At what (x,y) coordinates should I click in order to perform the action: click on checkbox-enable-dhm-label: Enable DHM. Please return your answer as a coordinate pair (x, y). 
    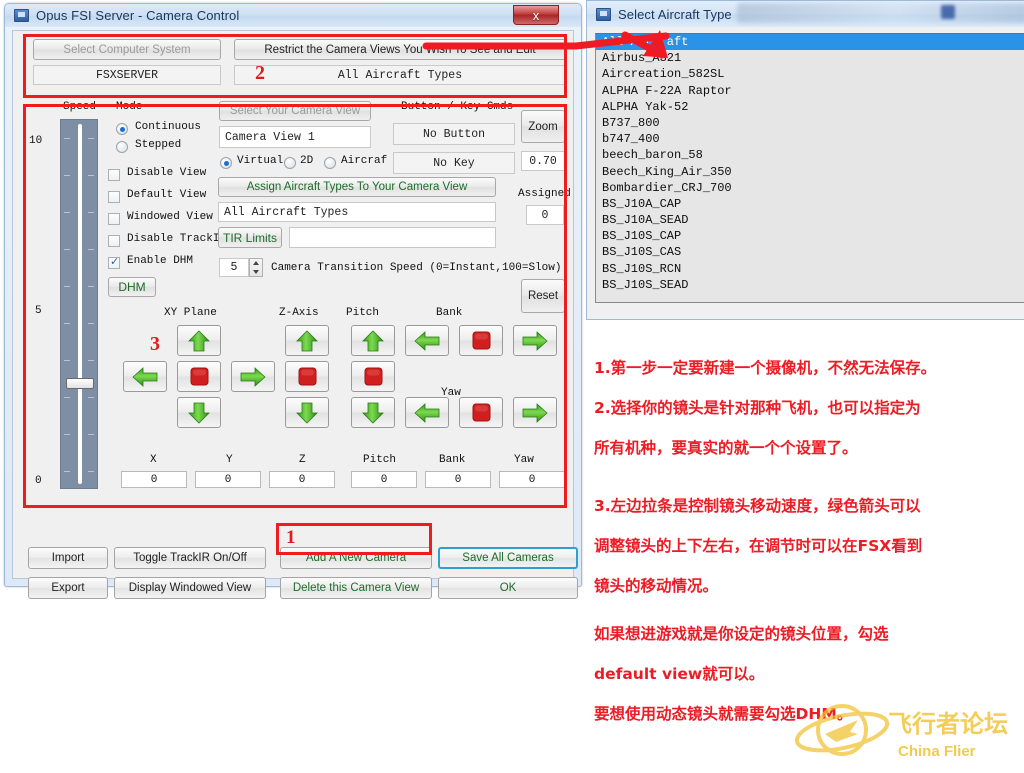
    Looking at the image, I should click on (160, 261).